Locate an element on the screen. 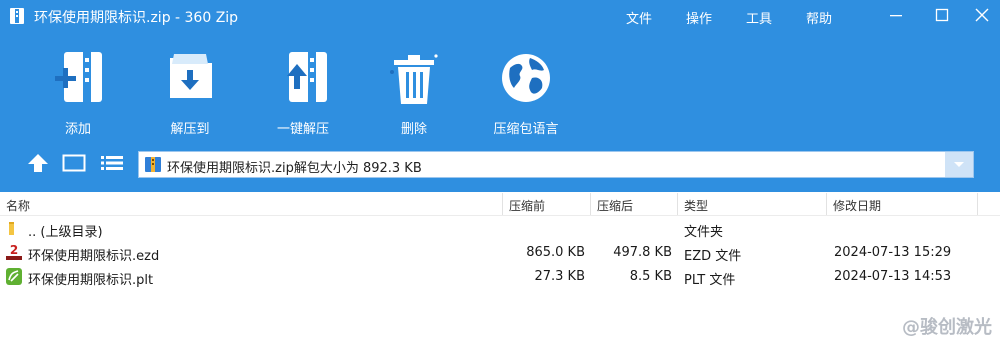 This screenshot has width=1000, height=344. column-header-modified: 修改日期 is located at coordinates (902, 204).